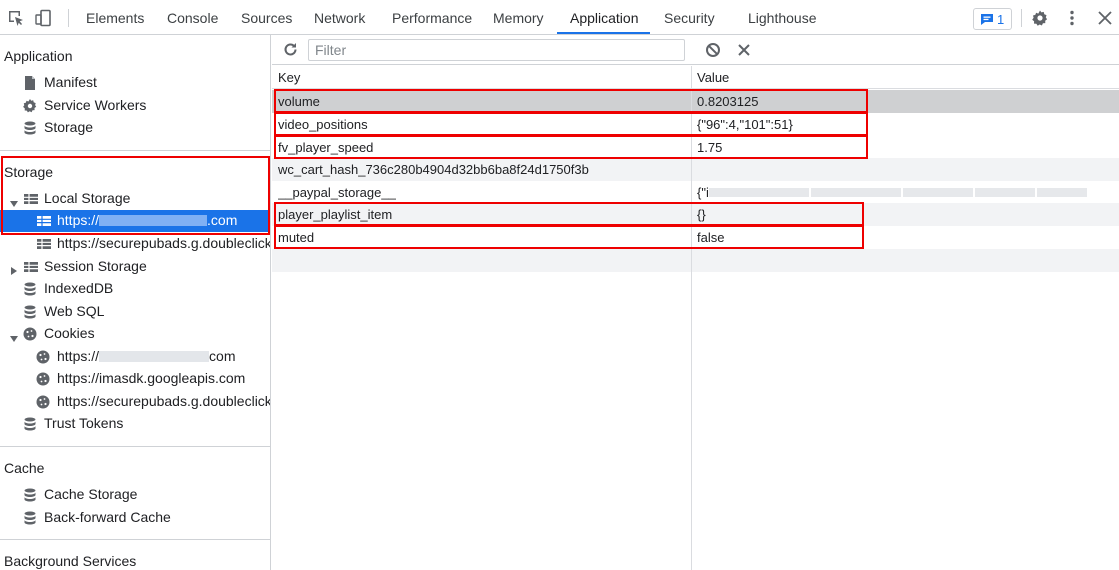 The width and height of the screenshot is (1119, 570). Describe the element at coordinates (987, 21) in the screenshot. I see `issues-message-icon` at that location.